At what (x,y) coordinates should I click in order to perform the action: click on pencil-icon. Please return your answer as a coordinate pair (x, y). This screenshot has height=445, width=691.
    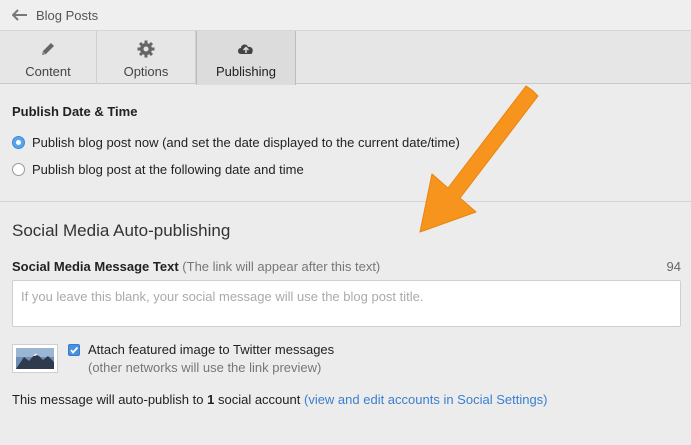
    Looking at the image, I should click on (48, 49).